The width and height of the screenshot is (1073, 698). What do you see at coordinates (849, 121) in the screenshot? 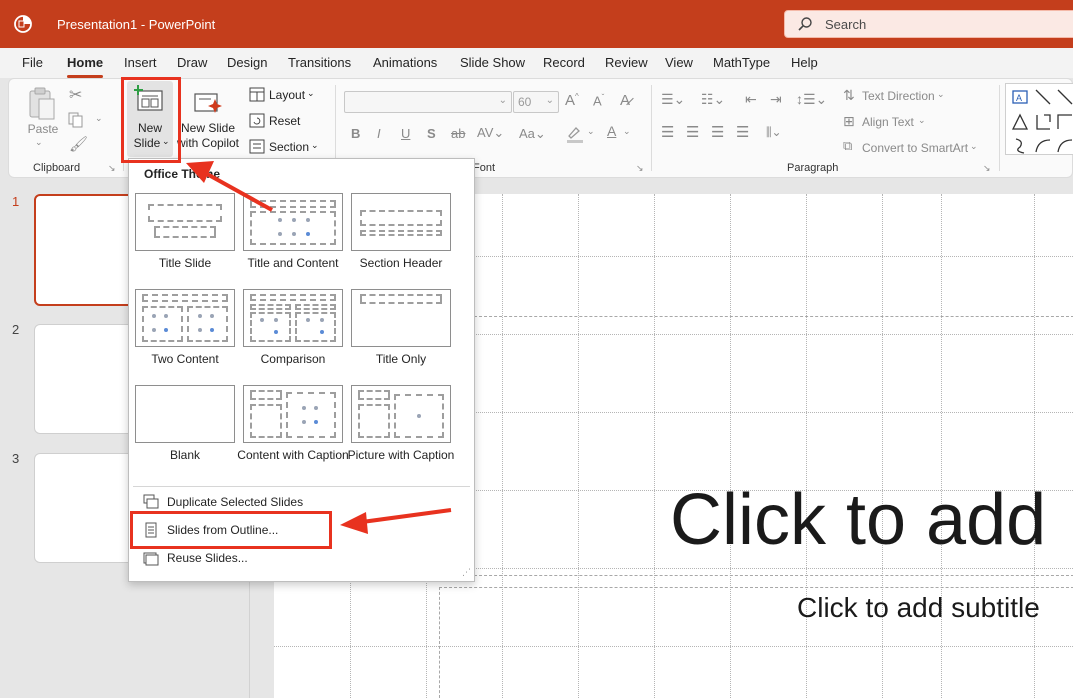
I see `align-text-icon: ⊞` at bounding box center [849, 121].